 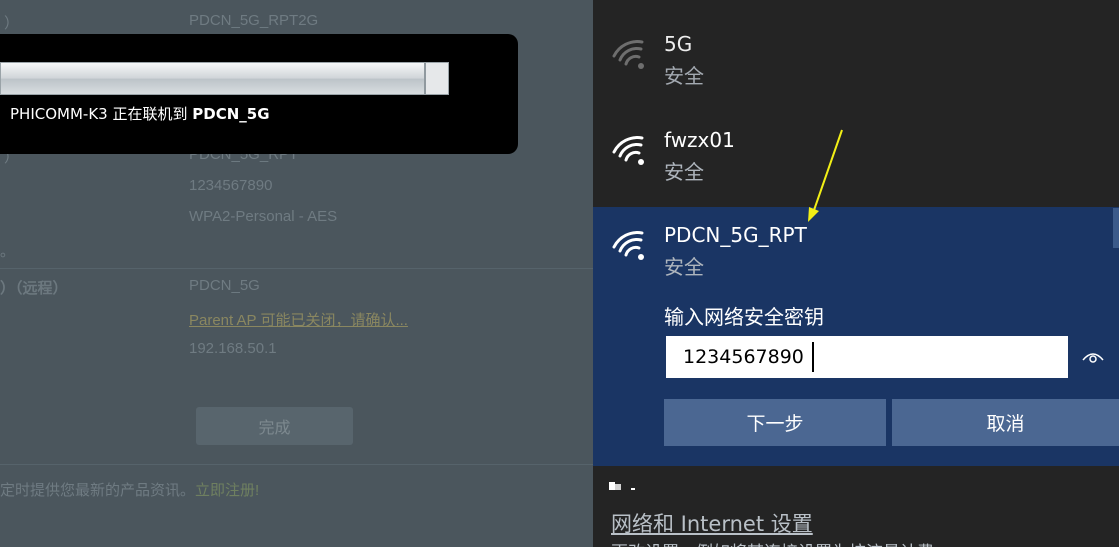 What do you see at coordinates (712, 523) in the screenshot?
I see `network-settings-link: 网络和 Internet 设置` at bounding box center [712, 523].